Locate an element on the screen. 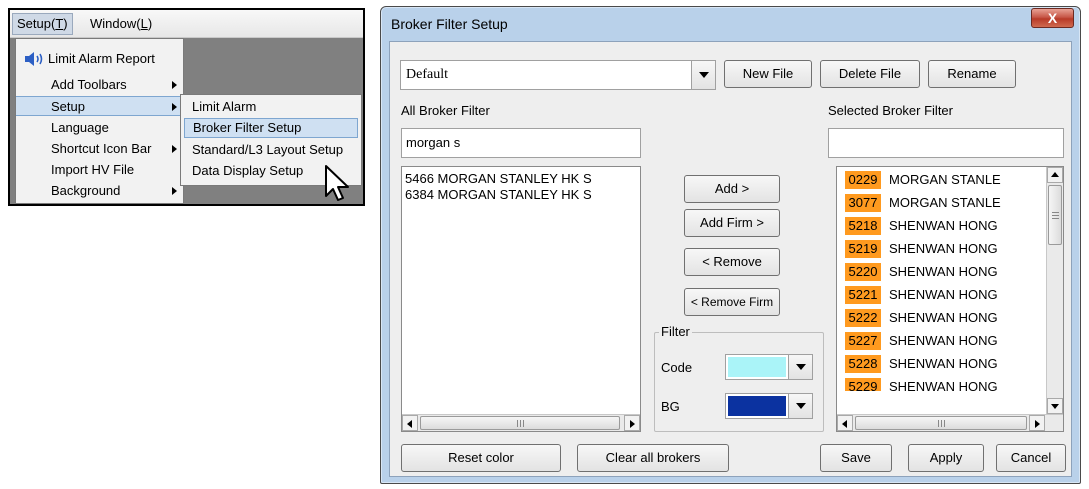  close-button: X is located at coordinates (1052, 18).